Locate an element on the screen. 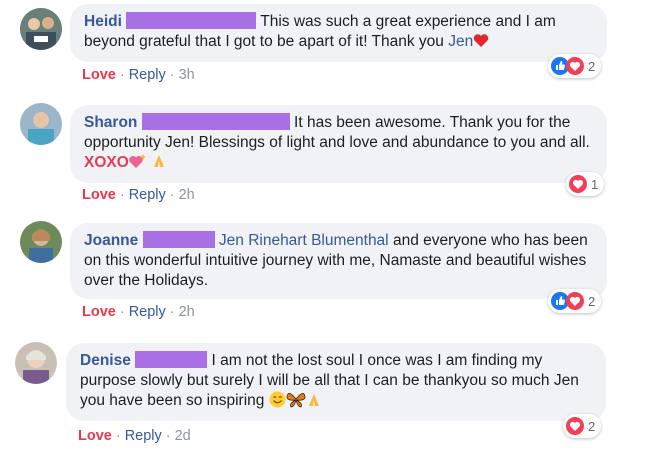 This screenshot has width=648, height=453. author-name: Joanne is located at coordinates (111, 240).